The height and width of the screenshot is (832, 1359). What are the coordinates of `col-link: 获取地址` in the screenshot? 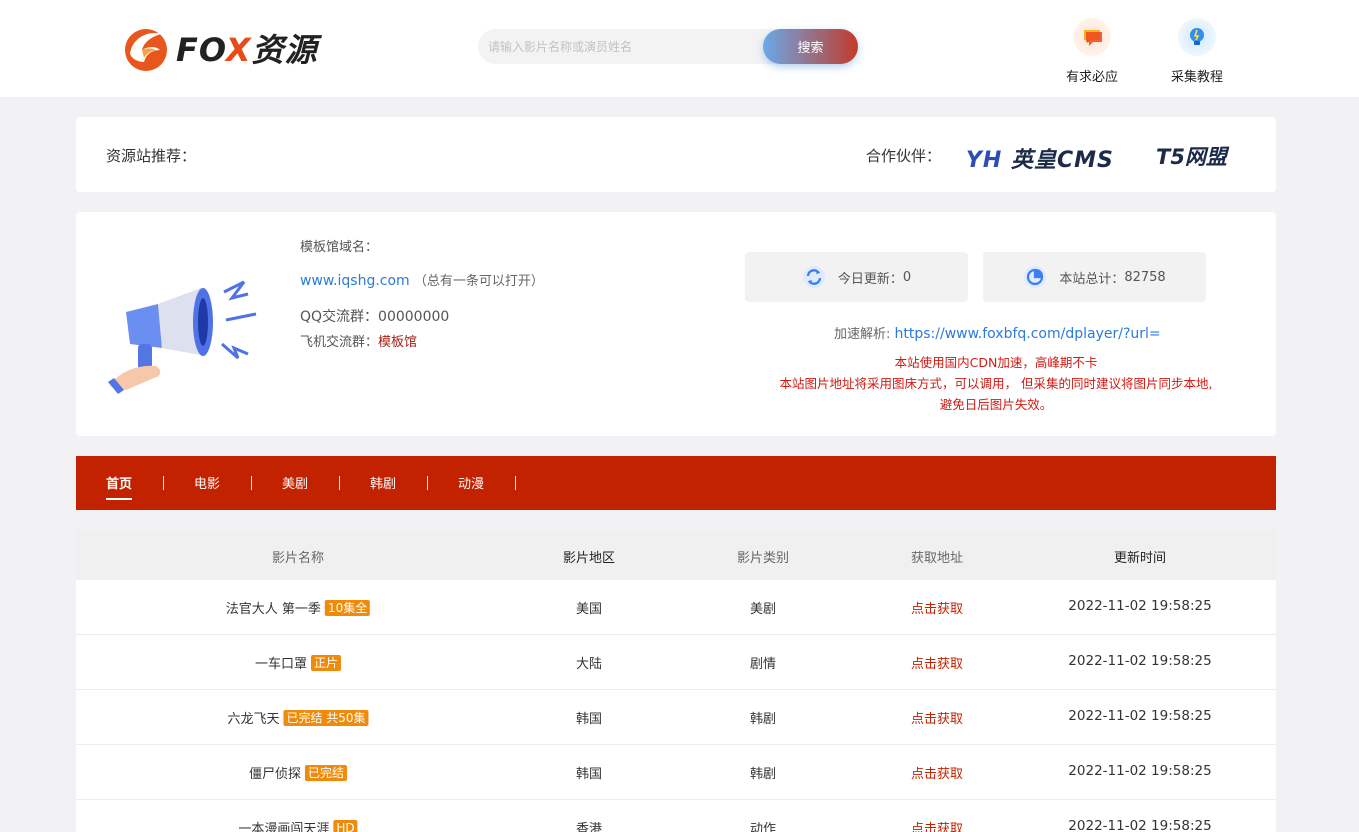 It's located at (937, 558).